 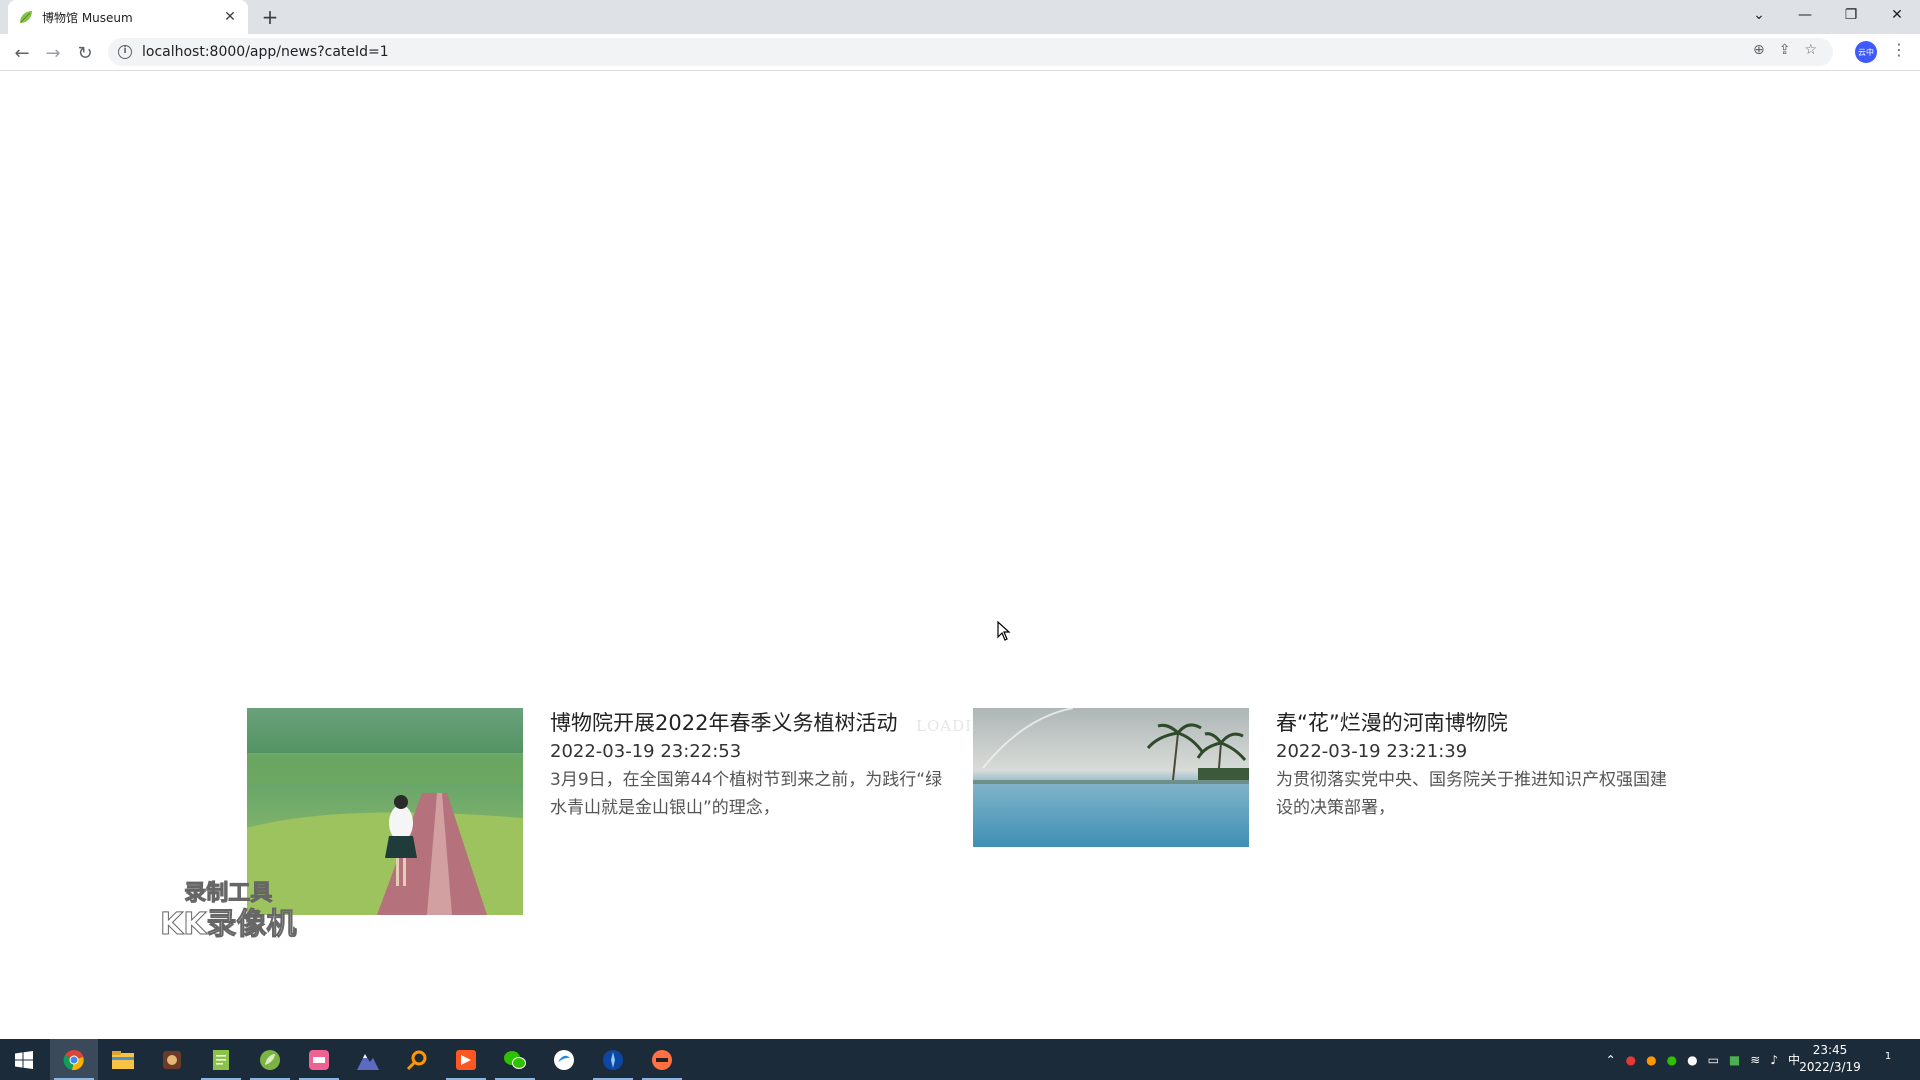 What do you see at coordinates (22, 53) in the screenshot?
I see `back-button: ←` at bounding box center [22, 53].